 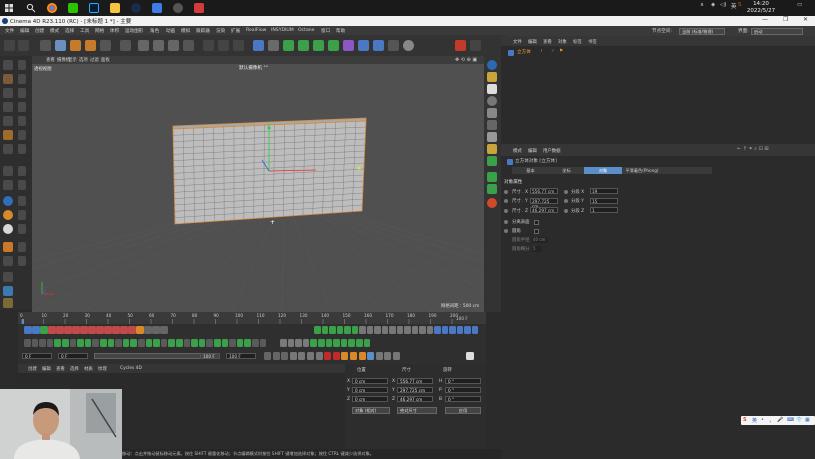 I want to click on app-red-icon, so click(x=199, y=8).